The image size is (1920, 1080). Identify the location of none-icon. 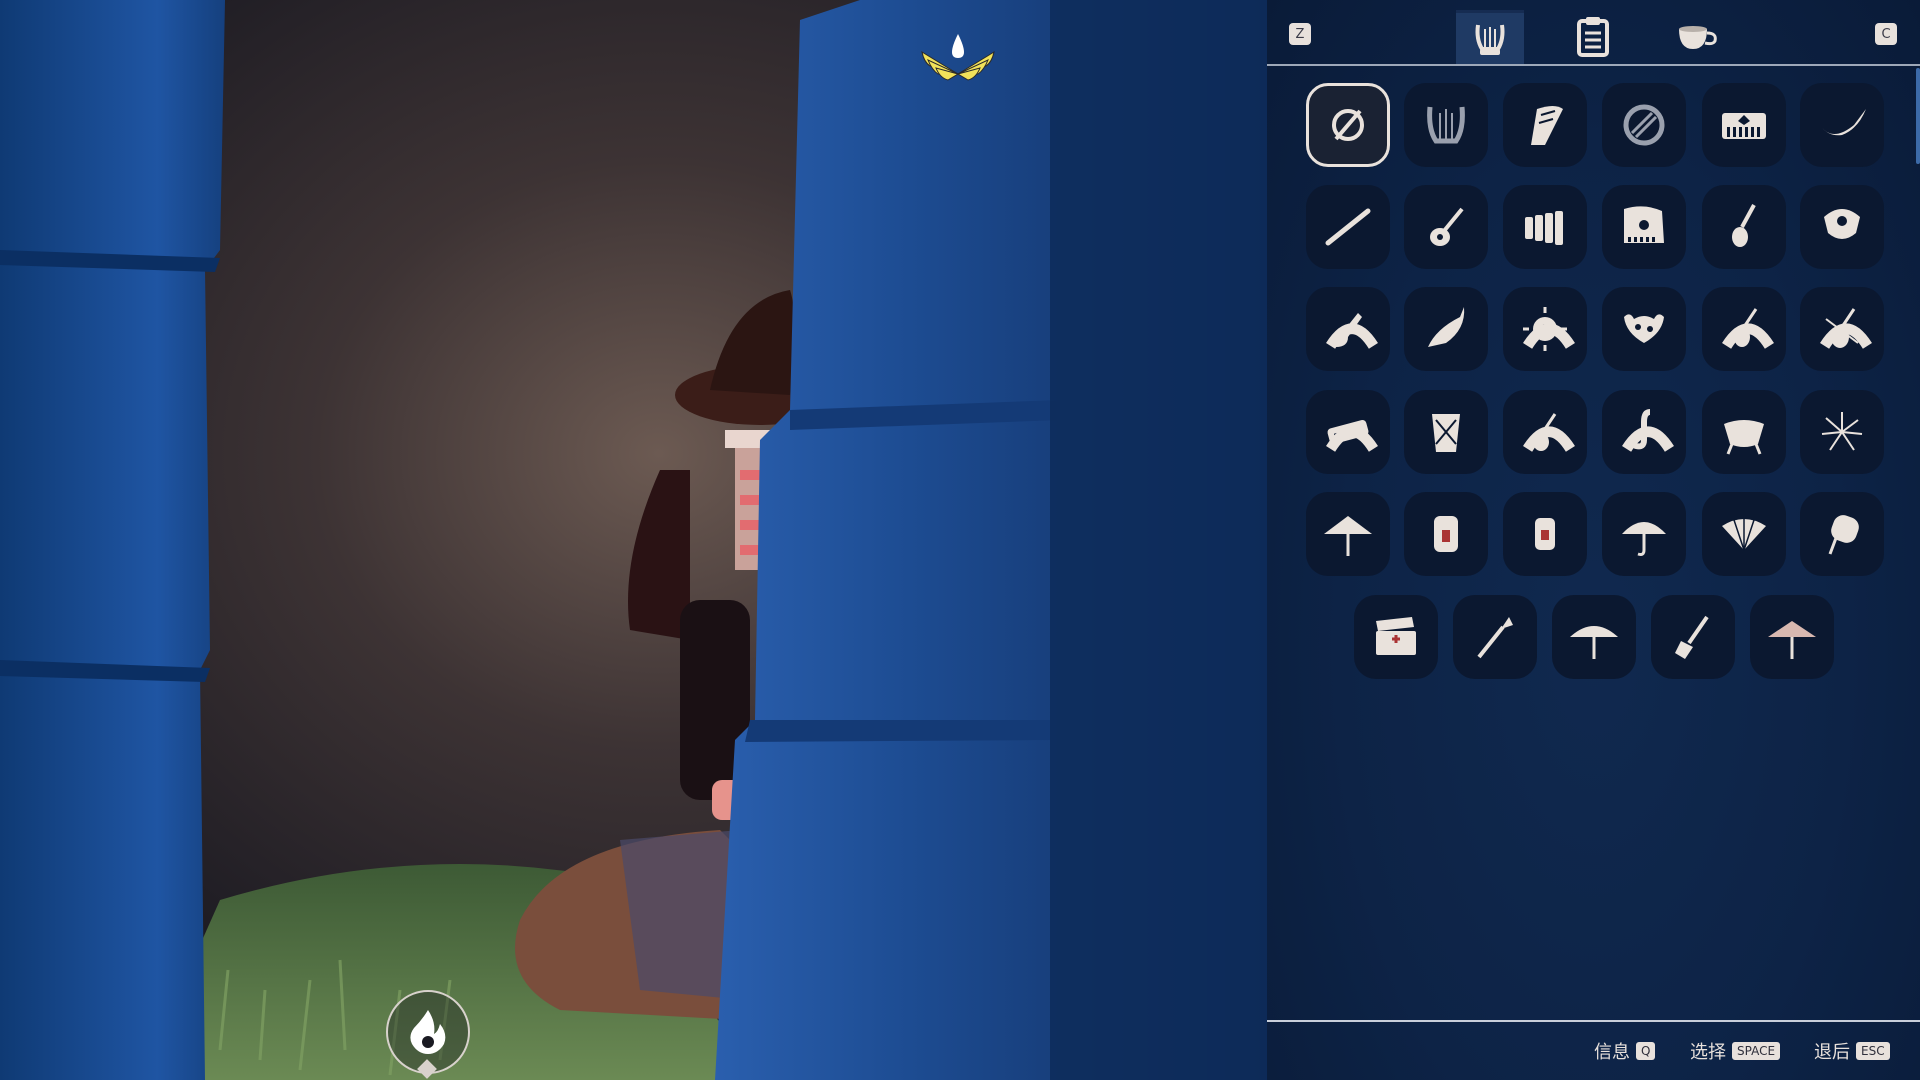
(1348, 125).